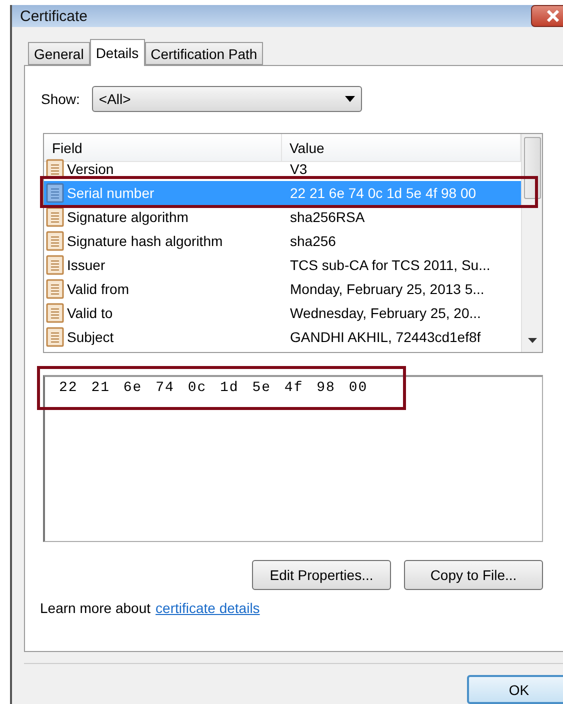 This screenshot has width=563, height=704. What do you see at coordinates (349, 99) in the screenshot?
I see `caret-icon` at bounding box center [349, 99].